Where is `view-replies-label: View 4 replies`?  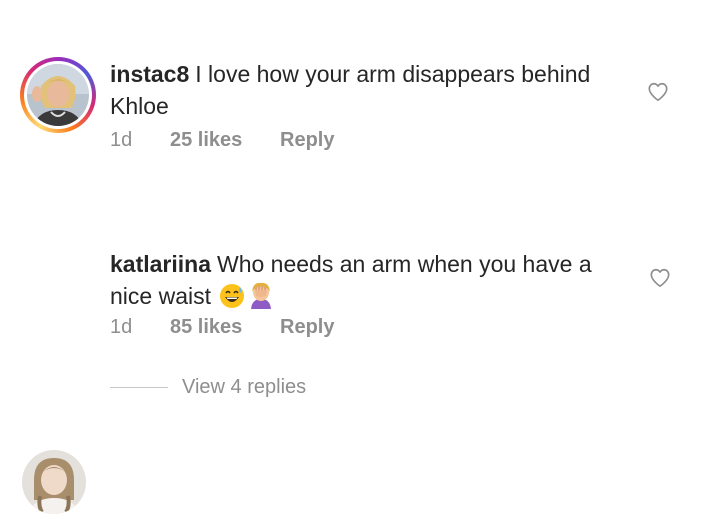 view-replies-label: View 4 replies is located at coordinates (244, 387).